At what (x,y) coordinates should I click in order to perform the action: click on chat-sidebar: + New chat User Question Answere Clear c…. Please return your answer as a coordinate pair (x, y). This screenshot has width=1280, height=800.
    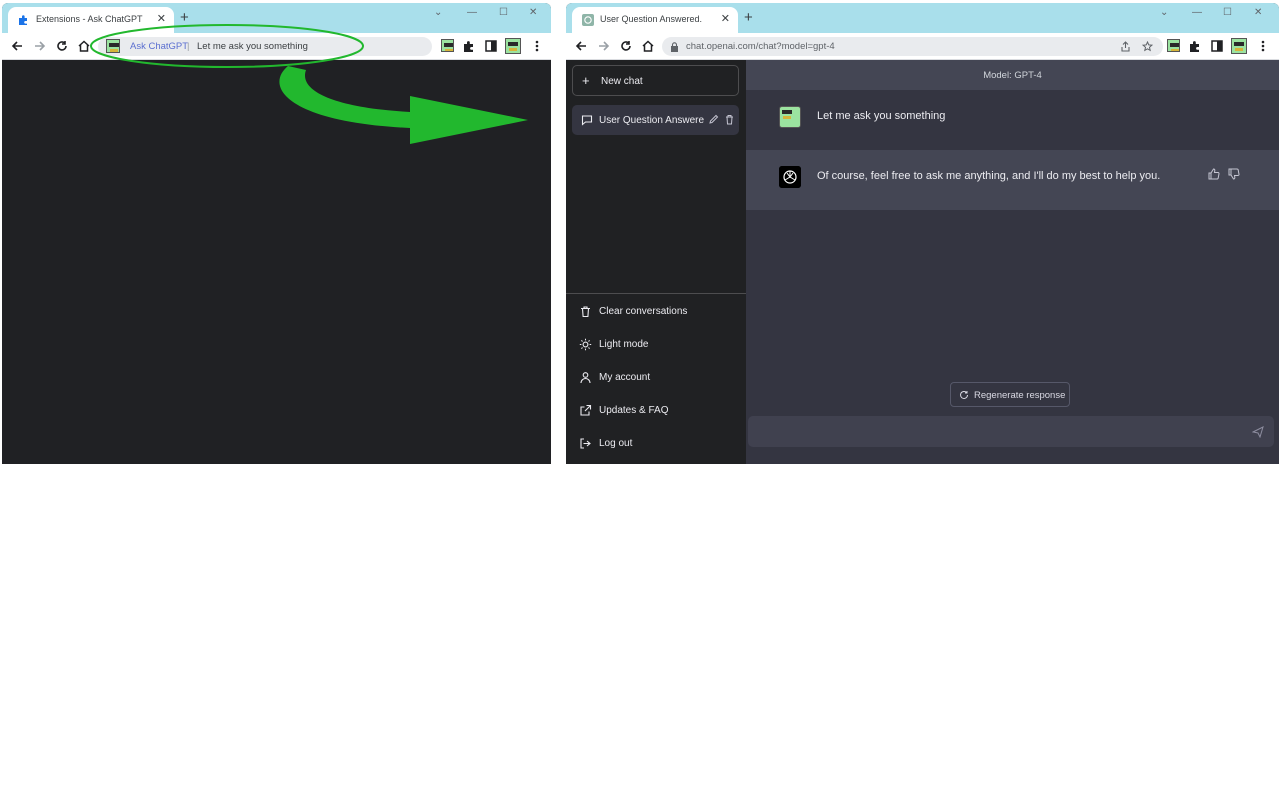
    Looking at the image, I should click on (656, 262).